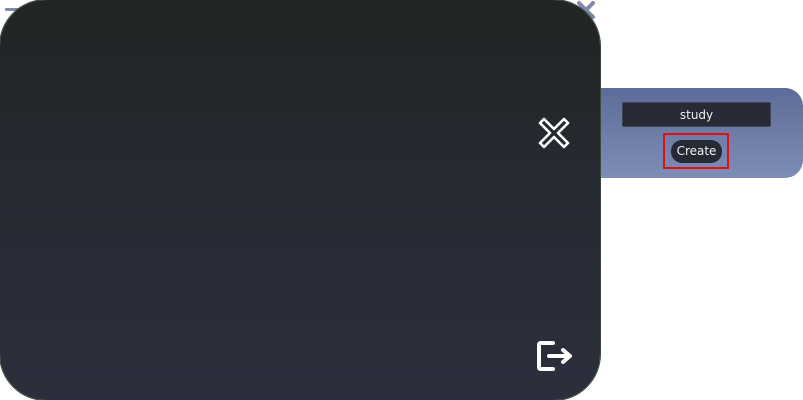  I want to click on sign-out-icon, so click(555, 356).